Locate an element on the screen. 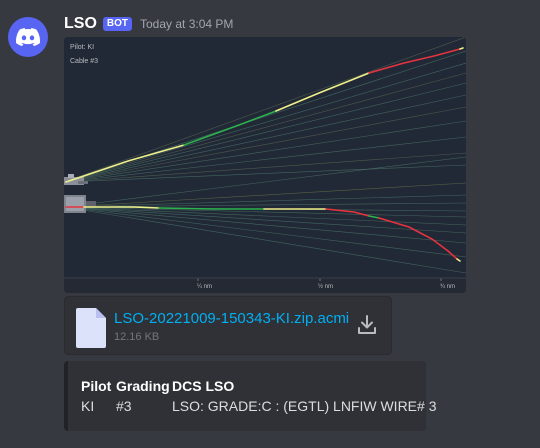  embed-field-pilot: Pilot KI is located at coordinates (96, 396).